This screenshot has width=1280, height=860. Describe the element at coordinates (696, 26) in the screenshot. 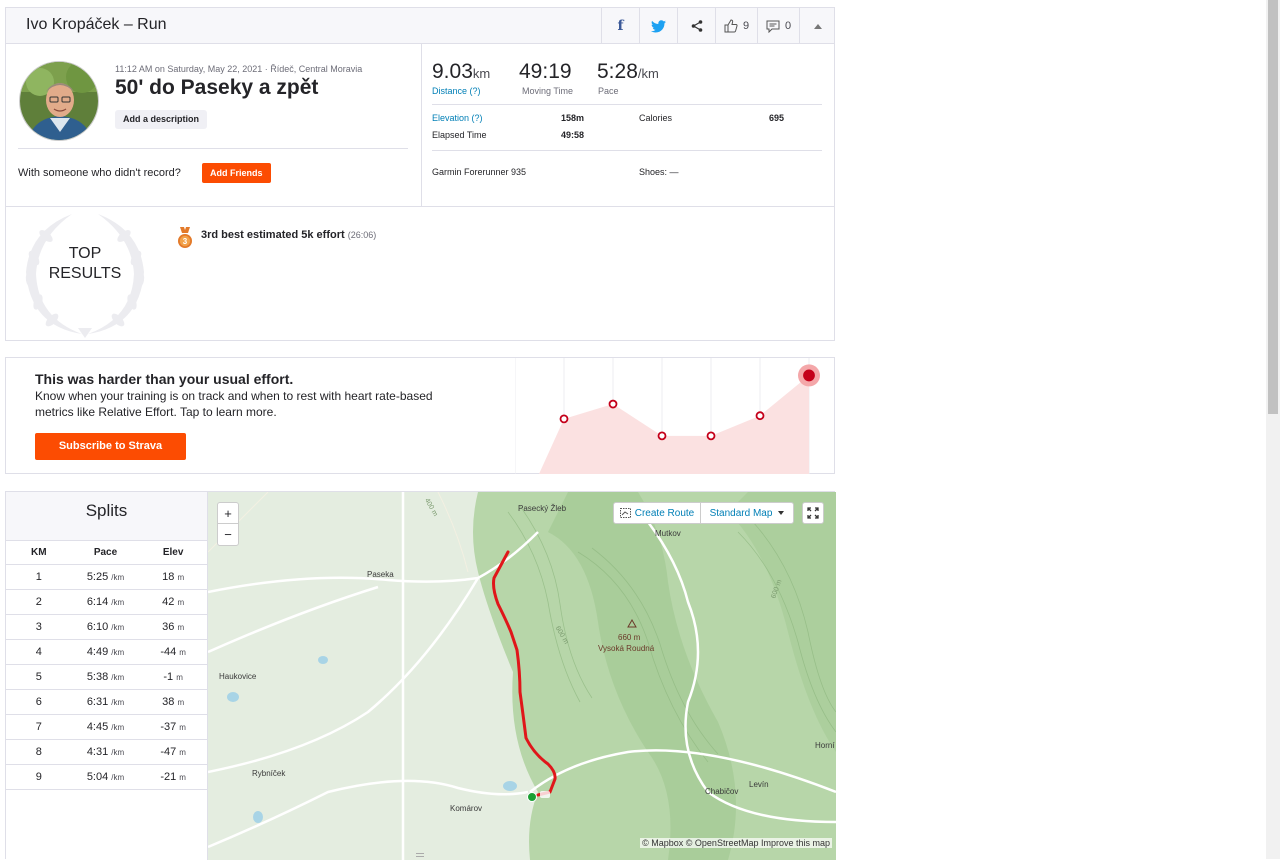

I see `share-button` at that location.